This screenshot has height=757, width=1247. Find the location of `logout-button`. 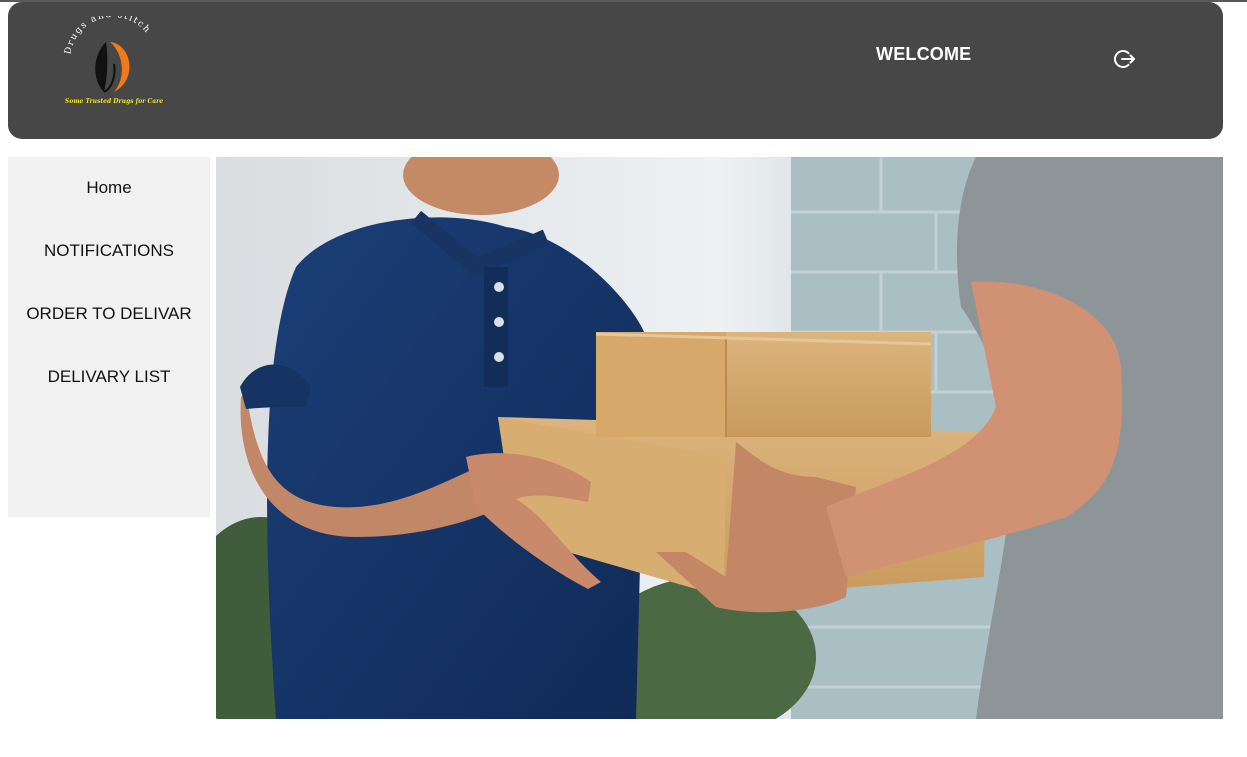

logout-button is located at coordinates (1125, 59).